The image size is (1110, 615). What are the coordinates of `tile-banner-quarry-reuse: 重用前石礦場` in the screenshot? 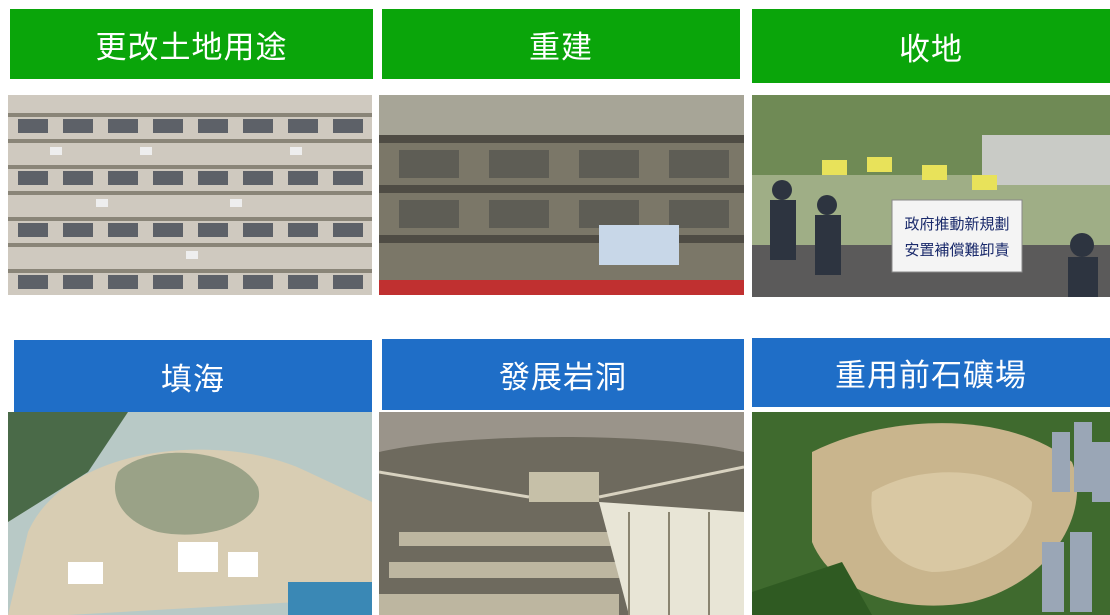 It's located at (931, 372).